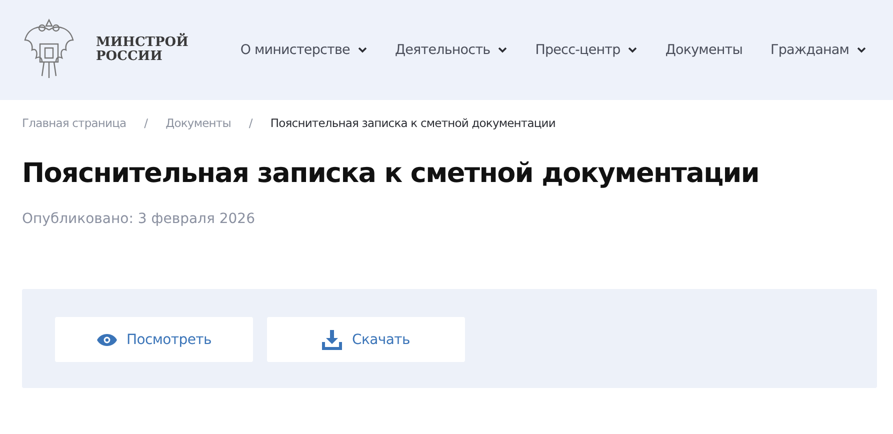 The height and width of the screenshot is (434, 893). Describe the element at coordinates (332, 340) in the screenshot. I see `download-icon` at that location.